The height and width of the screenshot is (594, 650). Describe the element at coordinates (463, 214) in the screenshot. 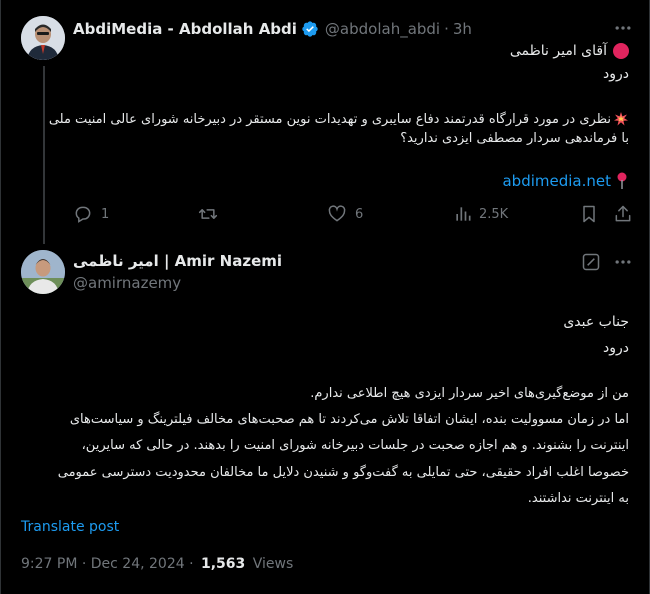

I see `views-icon` at that location.